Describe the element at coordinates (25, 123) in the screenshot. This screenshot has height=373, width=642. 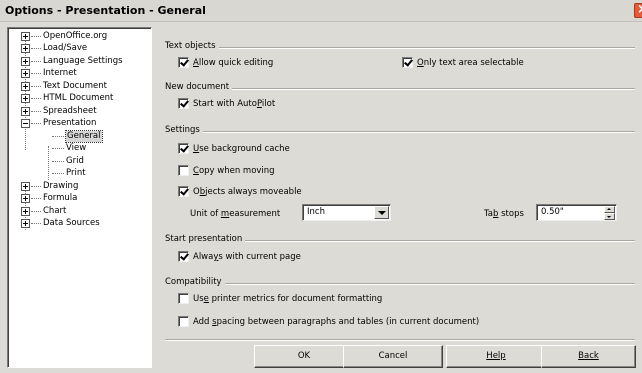
I see `collapse-icon` at that location.